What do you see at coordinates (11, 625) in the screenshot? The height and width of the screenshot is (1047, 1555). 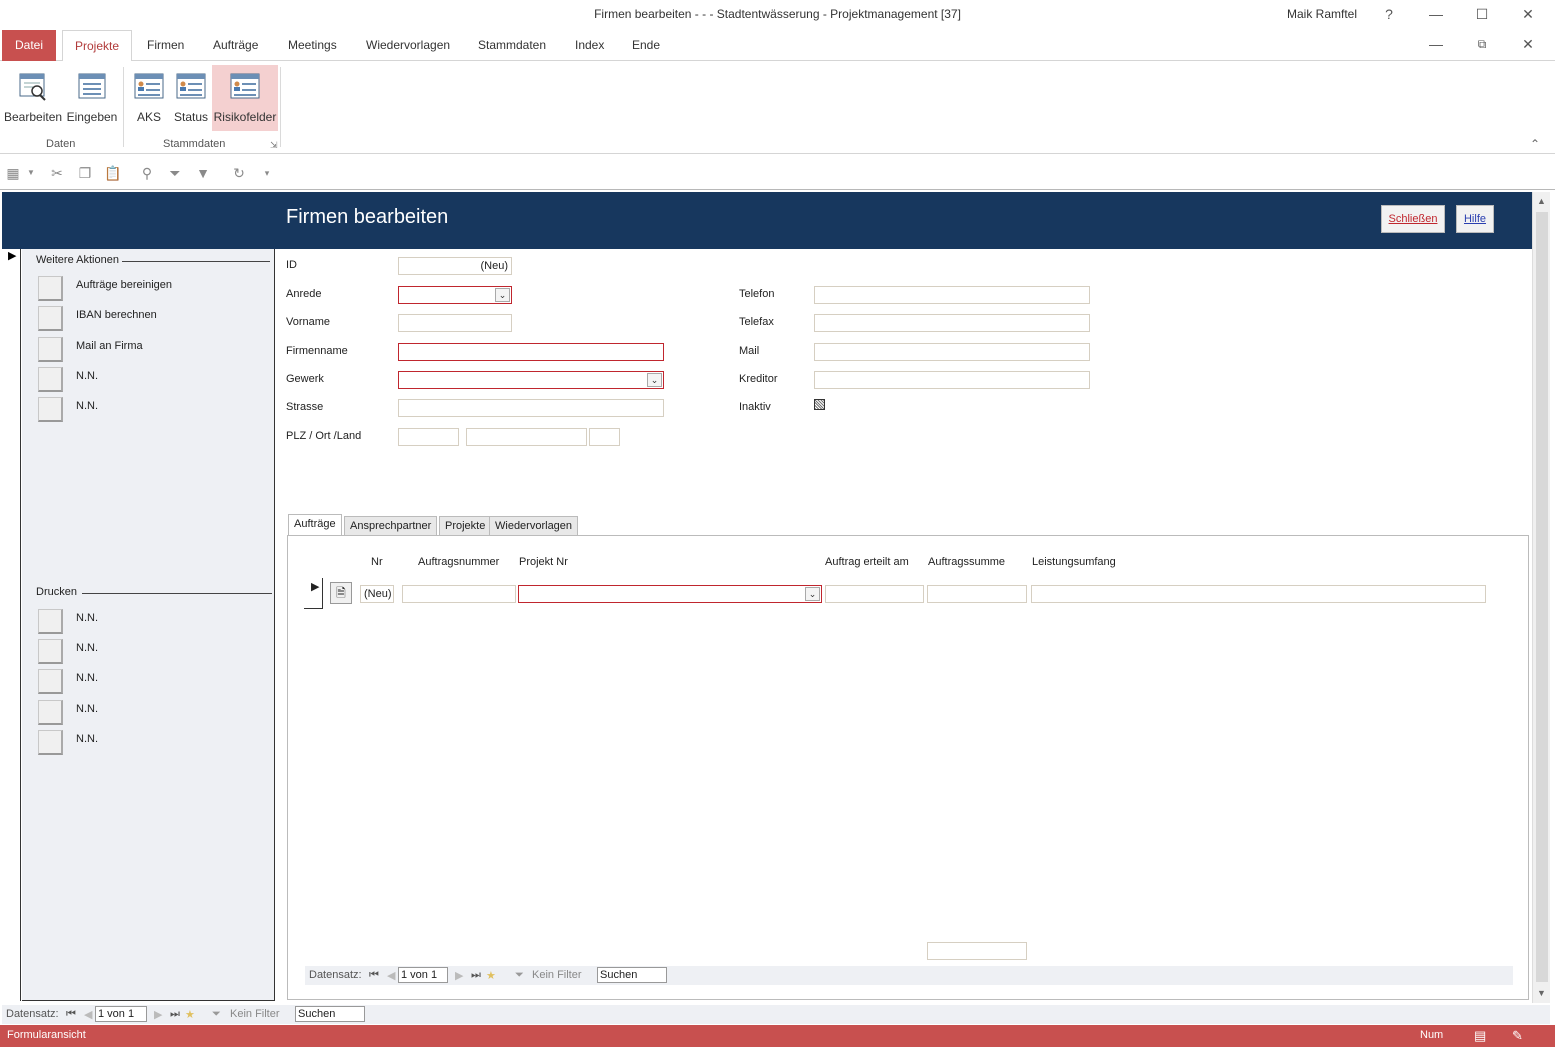 I see `record-selector: ▶` at bounding box center [11, 625].